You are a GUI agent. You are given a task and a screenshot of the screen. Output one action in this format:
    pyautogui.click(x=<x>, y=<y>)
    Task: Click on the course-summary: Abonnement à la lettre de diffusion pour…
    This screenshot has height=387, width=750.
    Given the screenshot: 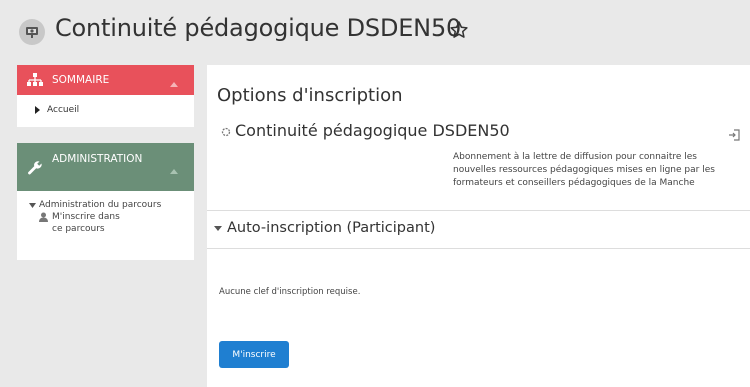 What is the action you would take?
    pyautogui.click(x=584, y=170)
    